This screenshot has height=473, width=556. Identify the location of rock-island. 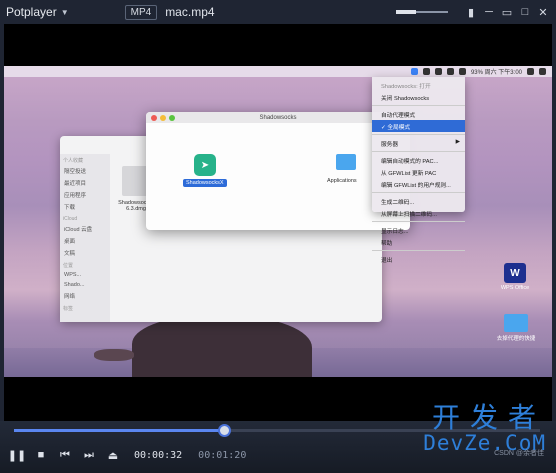
(222, 346).